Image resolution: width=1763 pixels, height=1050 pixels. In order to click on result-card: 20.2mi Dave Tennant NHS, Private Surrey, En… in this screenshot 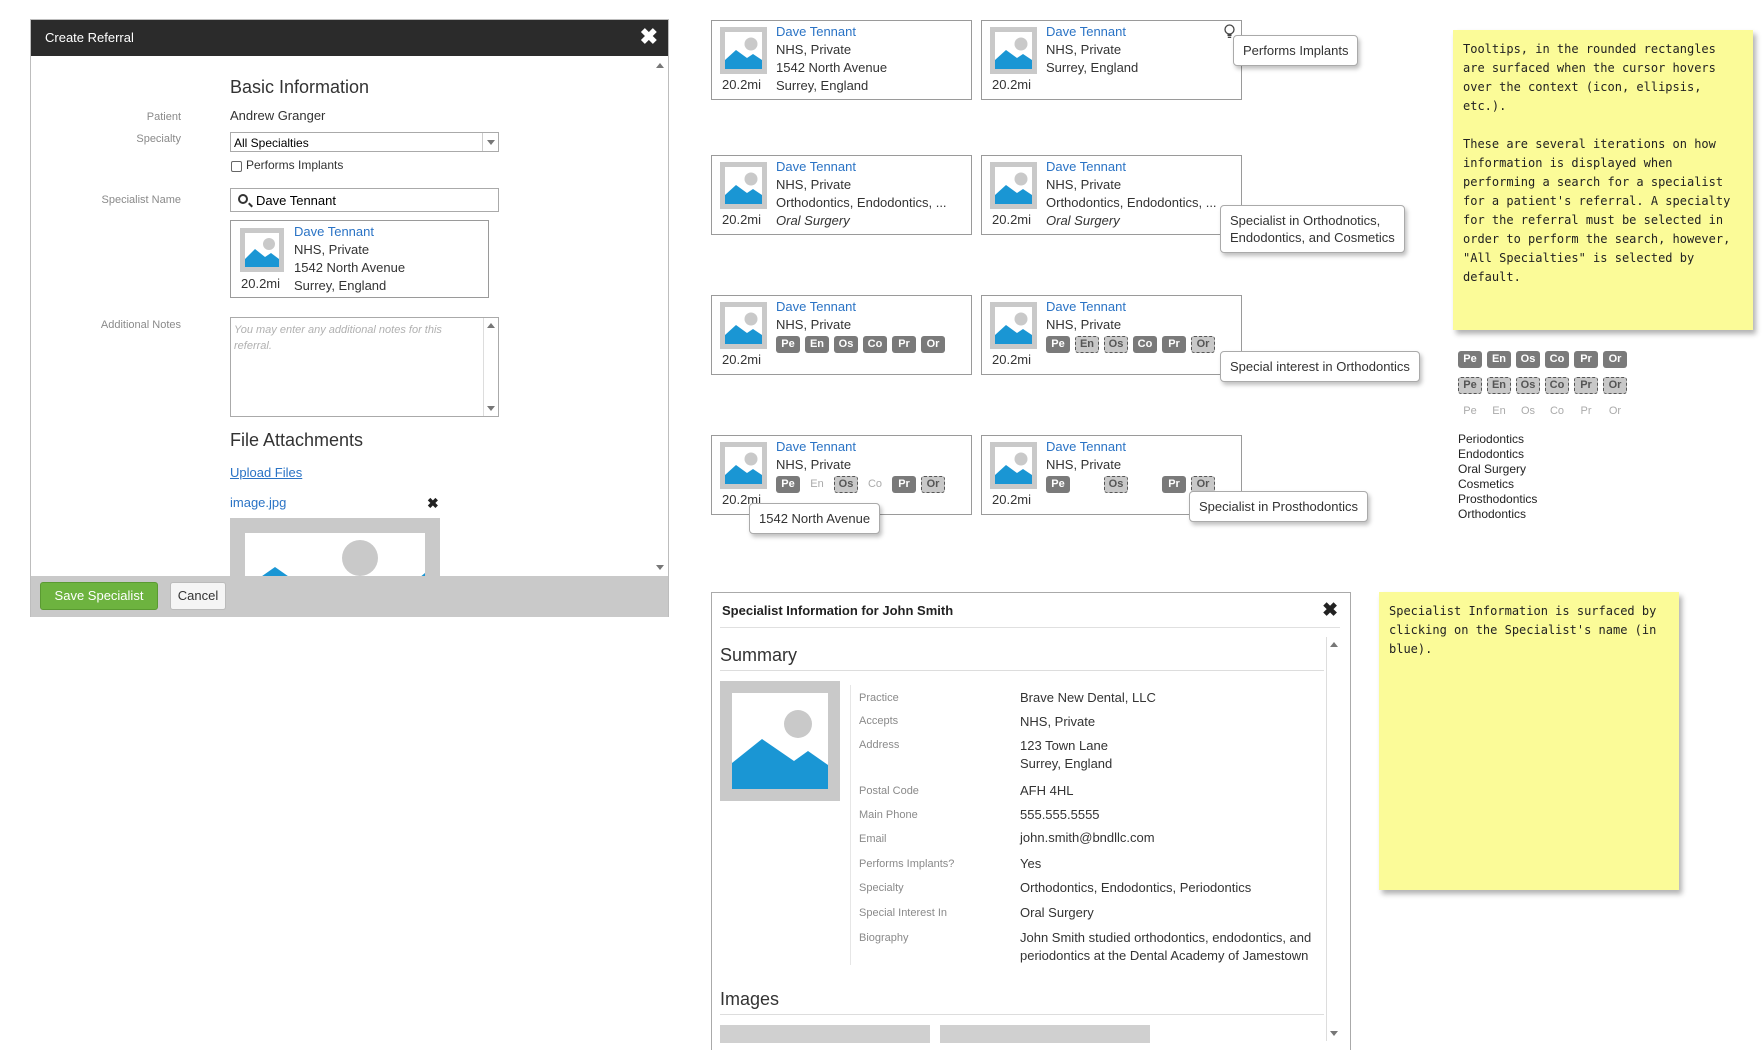, I will do `click(1111, 60)`.